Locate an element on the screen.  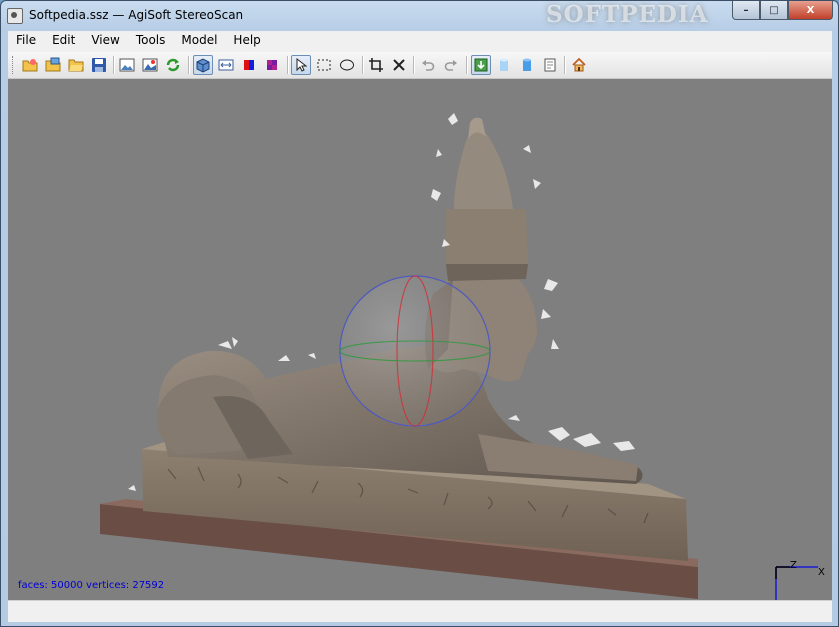
axis-z-label: Z is located at coordinates (793, 565).